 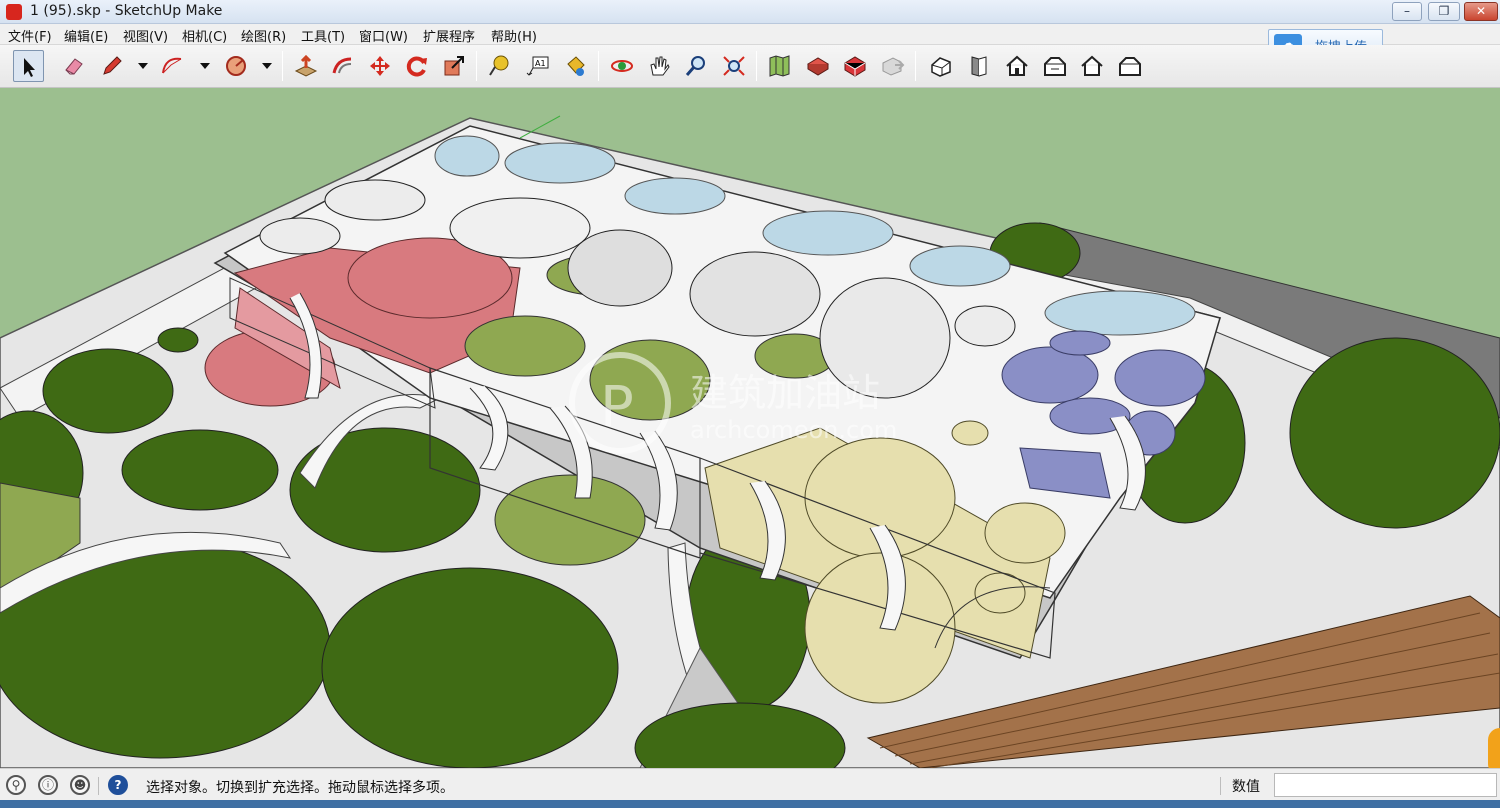 I want to click on cursor-arrow-icon, so click(x=29, y=67).